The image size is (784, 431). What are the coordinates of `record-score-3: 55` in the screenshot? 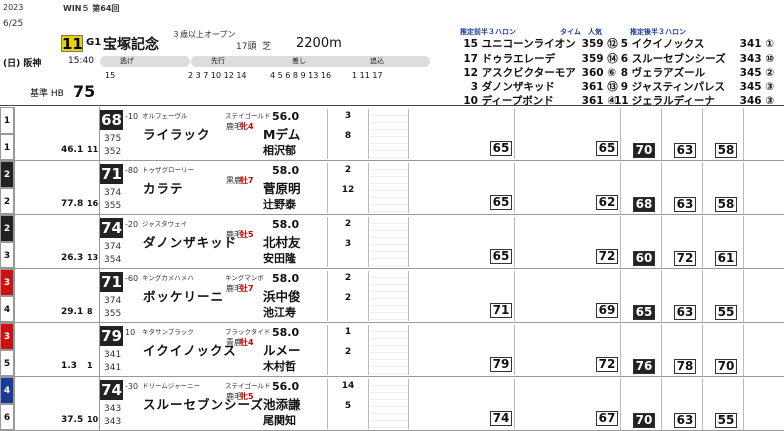 It's located at (726, 312).